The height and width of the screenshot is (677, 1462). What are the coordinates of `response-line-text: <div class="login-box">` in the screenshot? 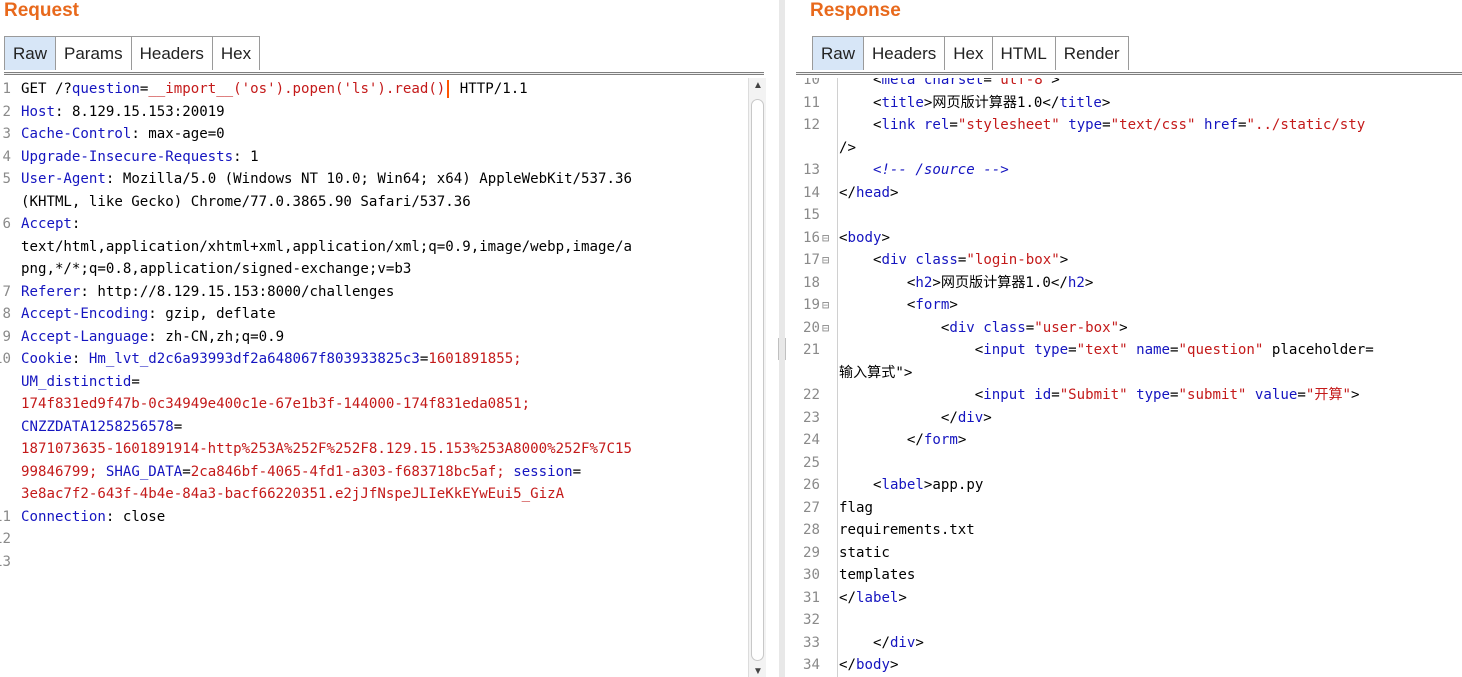 It's located at (953, 260).